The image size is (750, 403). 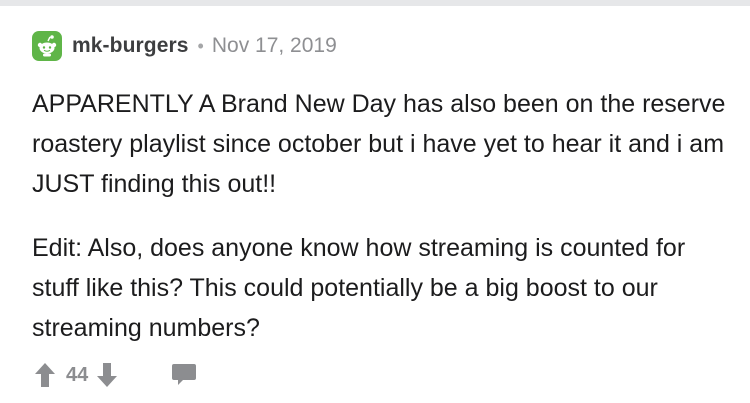 What do you see at coordinates (47, 46) in the screenshot?
I see `reddit-snoo-avatar-icon` at bounding box center [47, 46].